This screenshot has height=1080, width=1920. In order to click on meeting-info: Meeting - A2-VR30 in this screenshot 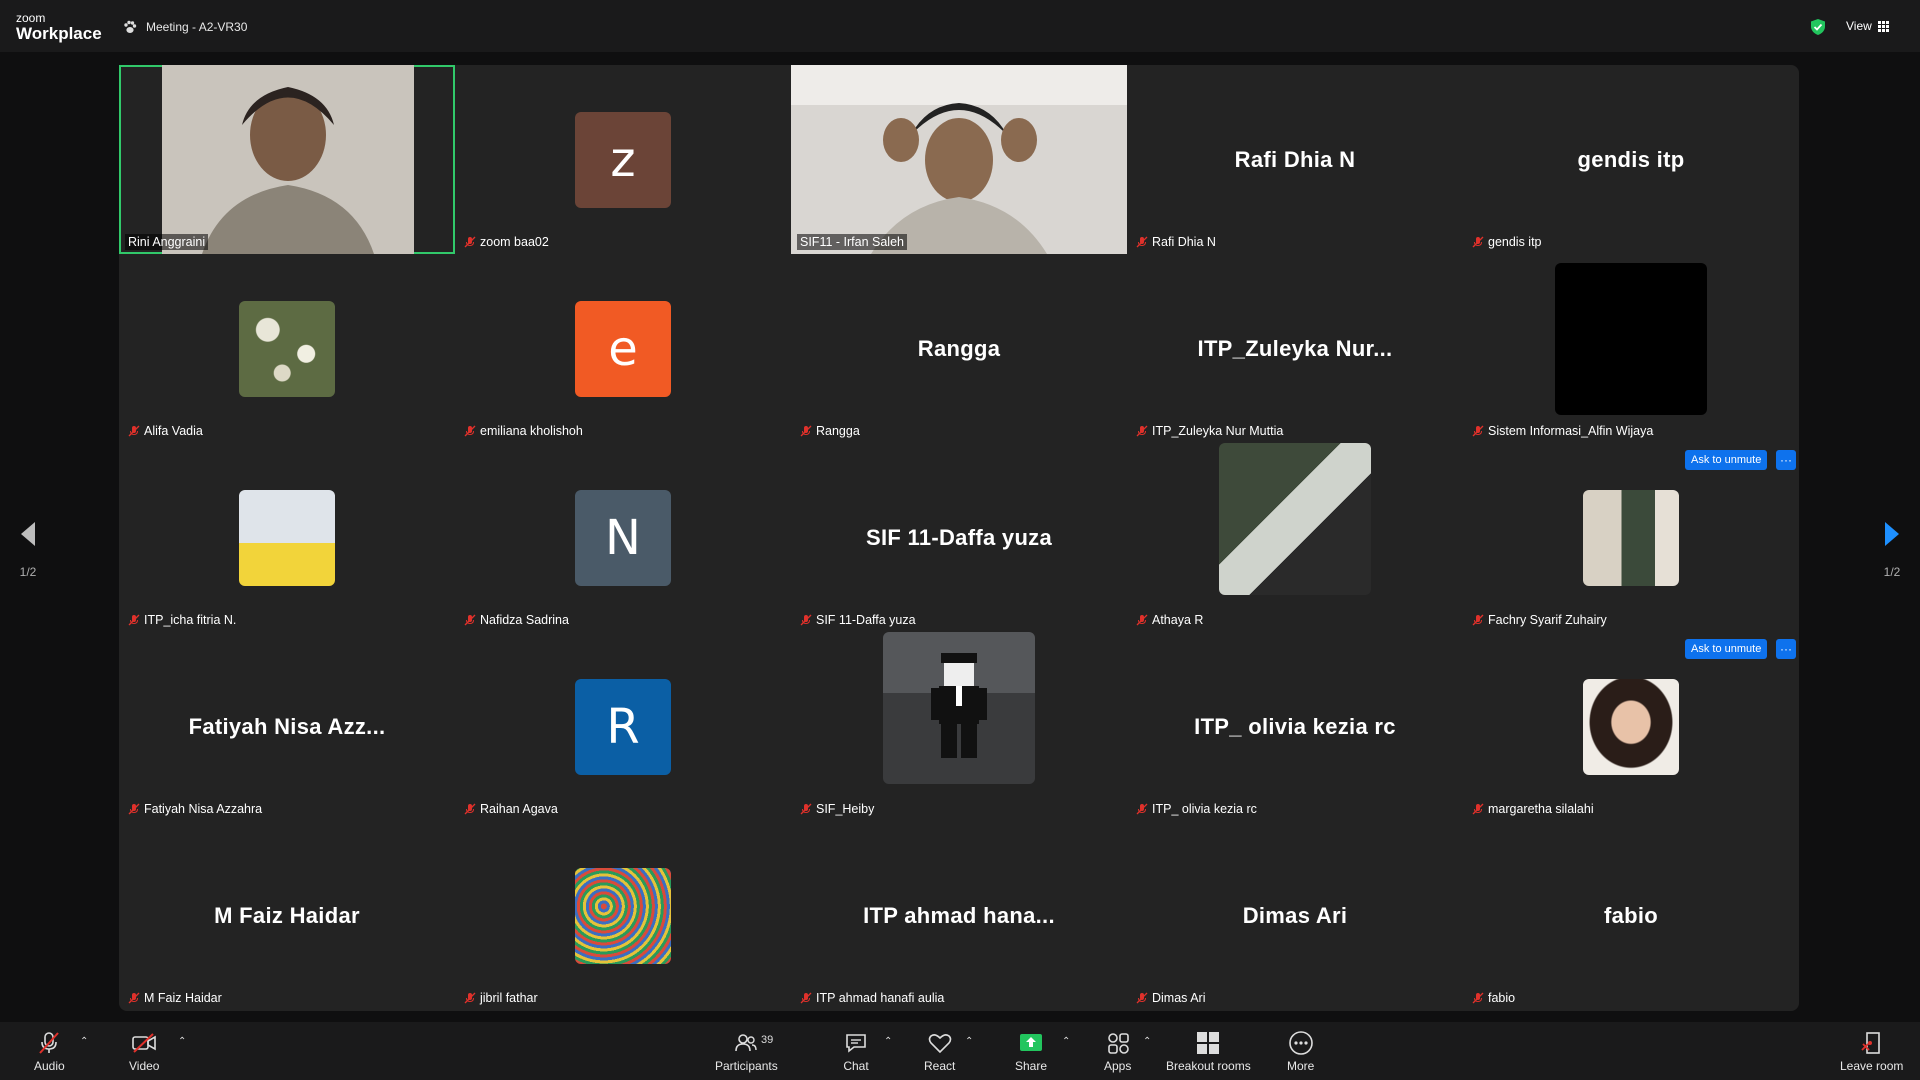, I will do `click(184, 27)`.